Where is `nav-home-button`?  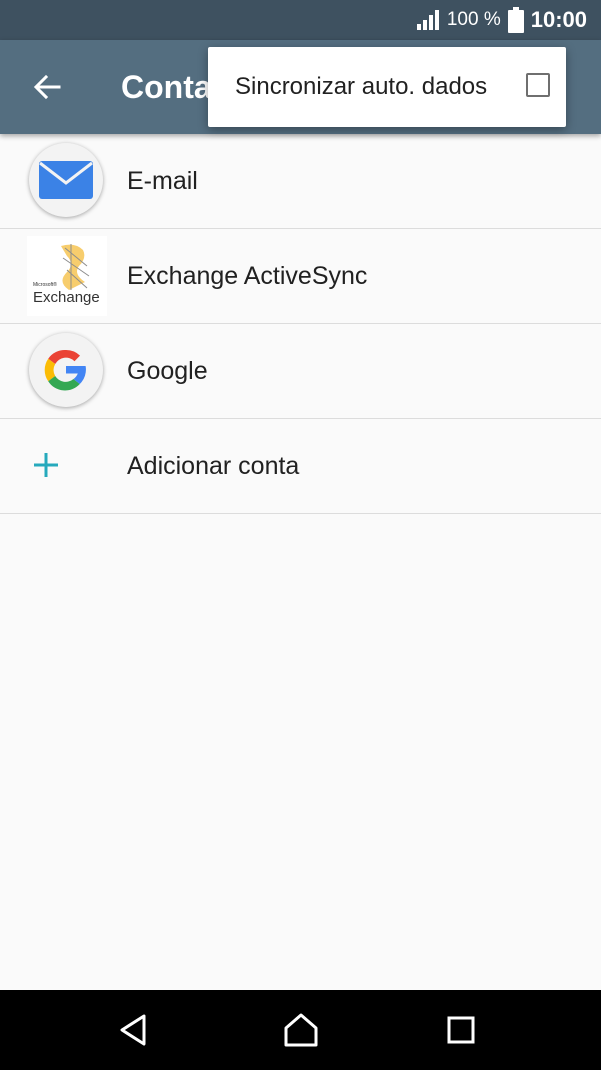
nav-home-button is located at coordinates (301, 1030).